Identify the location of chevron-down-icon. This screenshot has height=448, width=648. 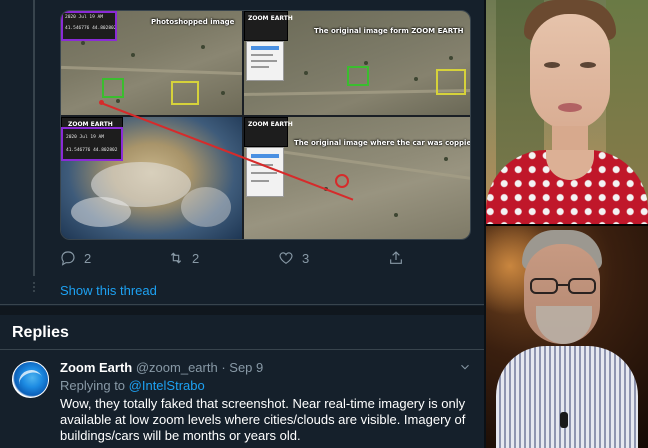
(465, 367).